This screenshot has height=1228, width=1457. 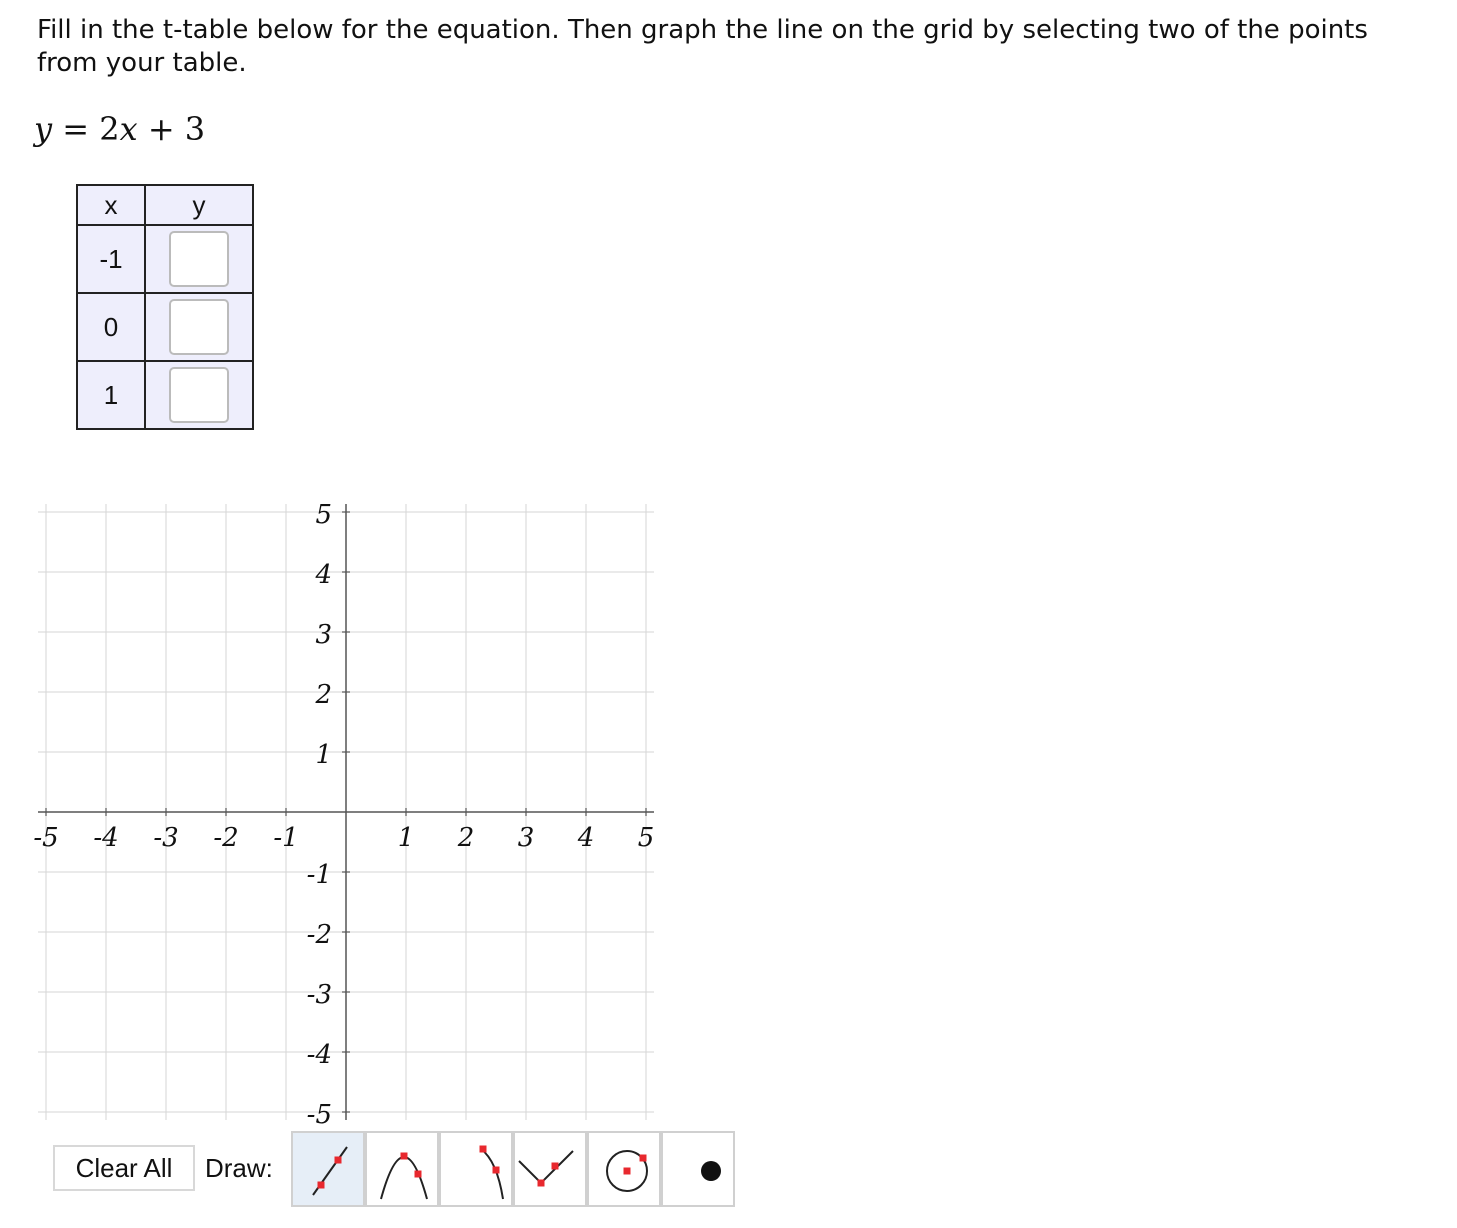 I want to click on equation: y = 2x + 3, so click(x=119, y=129).